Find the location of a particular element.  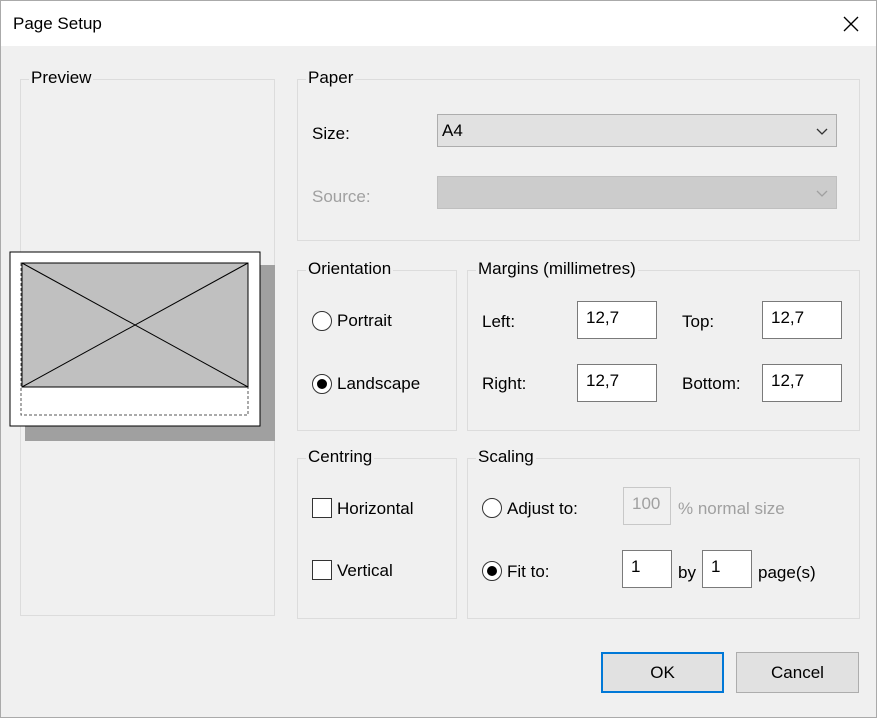

close-icon is located at coordinates (851, 24).